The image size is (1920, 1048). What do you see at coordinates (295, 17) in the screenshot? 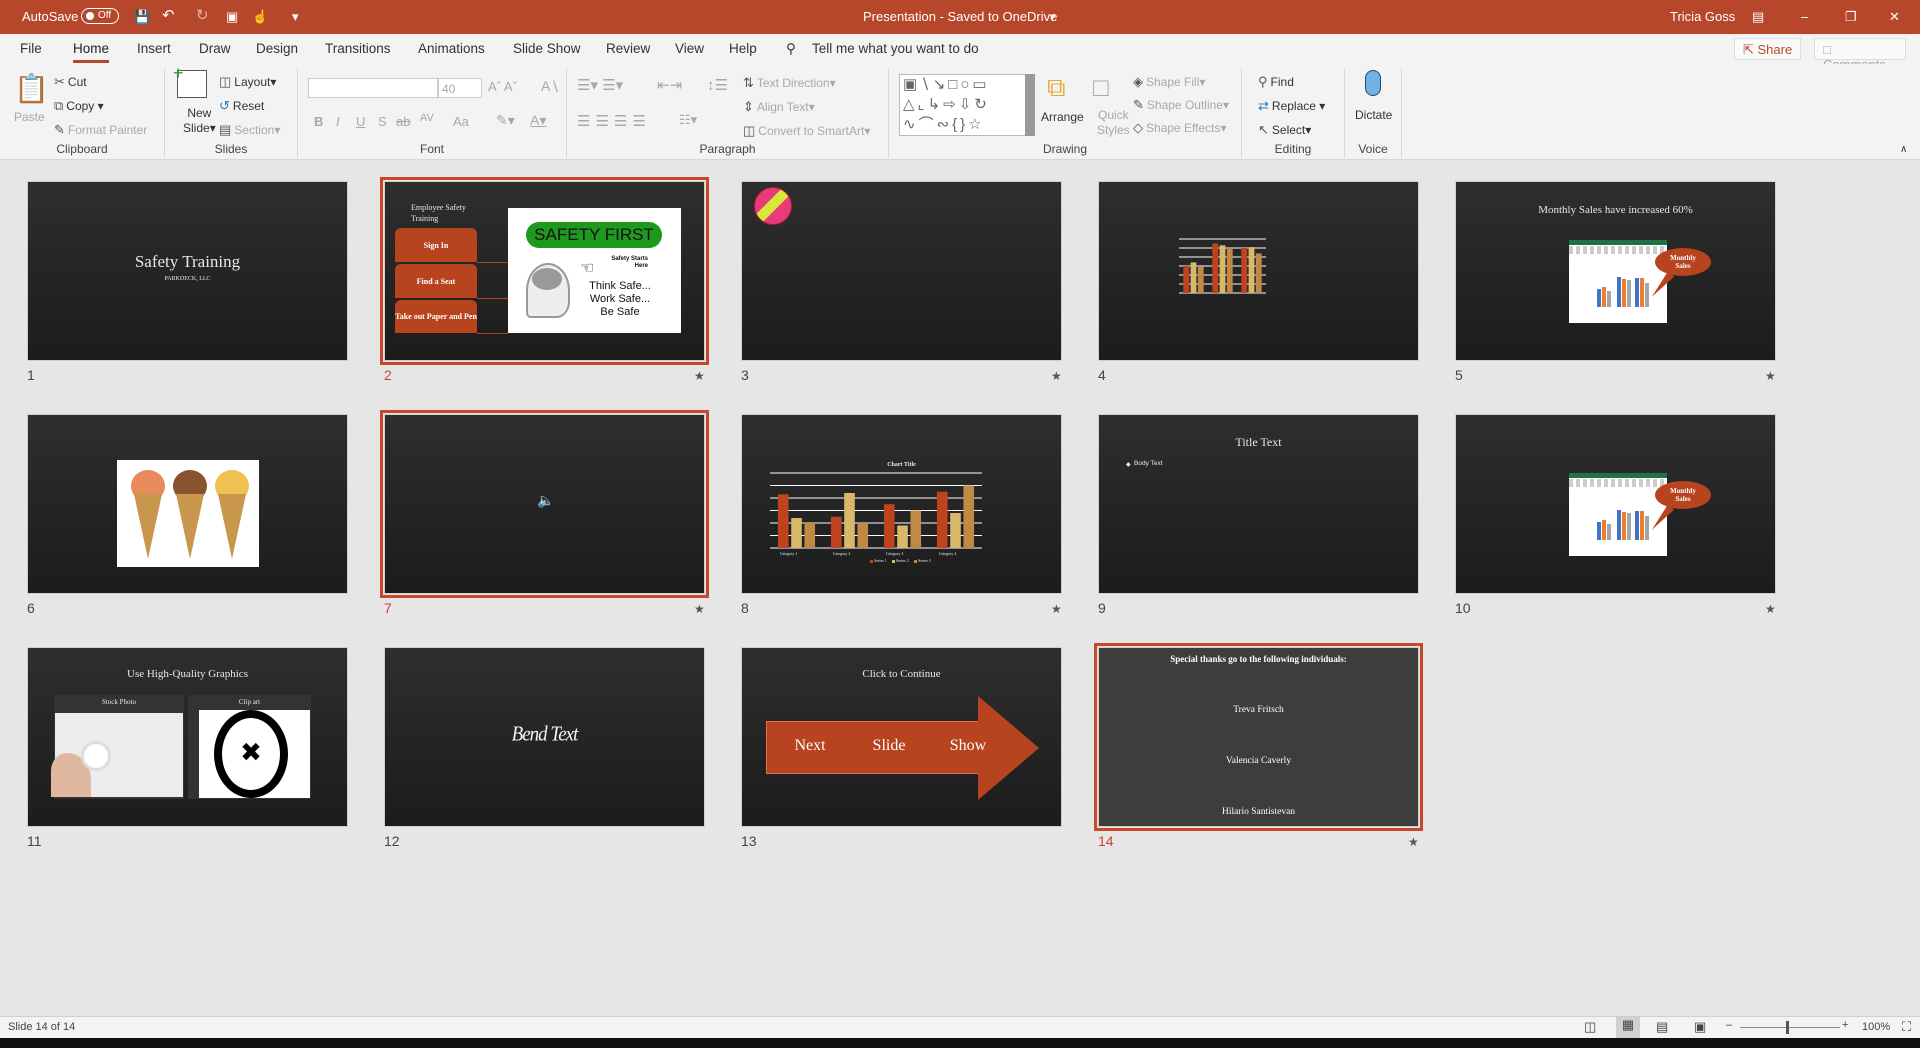
I see `customize-toolbar-icon: ▾` at bounding box center [295, 17].